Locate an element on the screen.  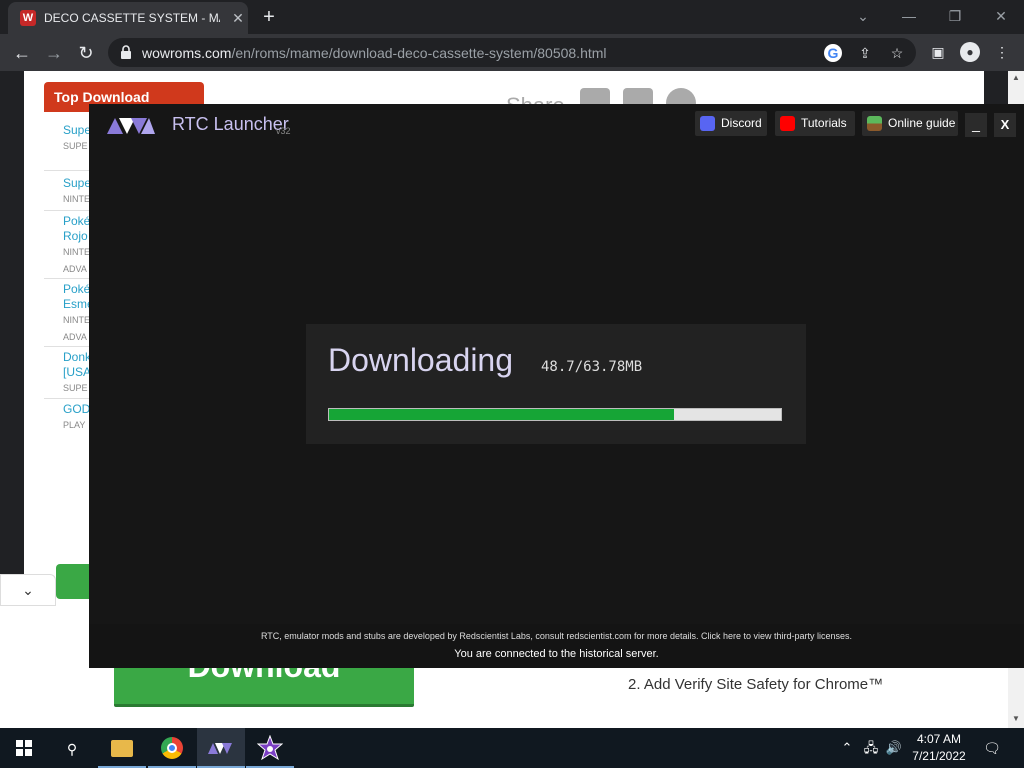
taskbar-clock: 4:07 AM 7/21/2022 is located at coordinates (939, 748).